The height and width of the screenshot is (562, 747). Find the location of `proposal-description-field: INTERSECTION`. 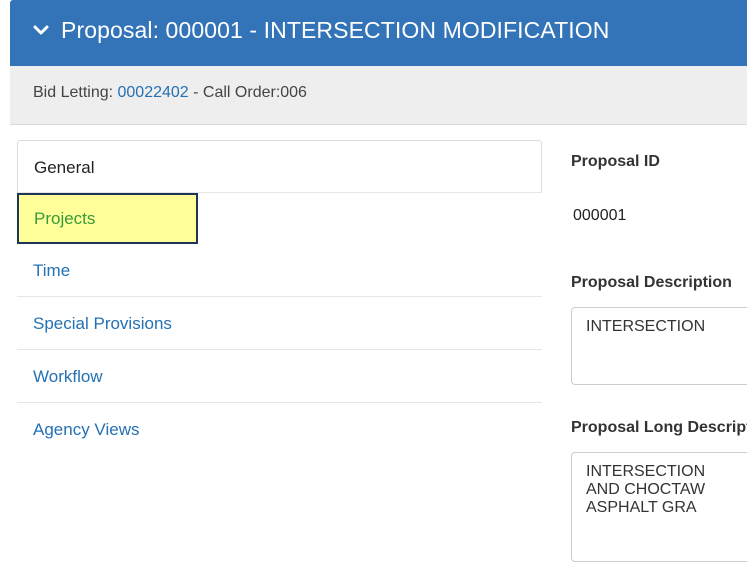

proposal-description-field: INTERSECTION is located at coordinates (659, 346).